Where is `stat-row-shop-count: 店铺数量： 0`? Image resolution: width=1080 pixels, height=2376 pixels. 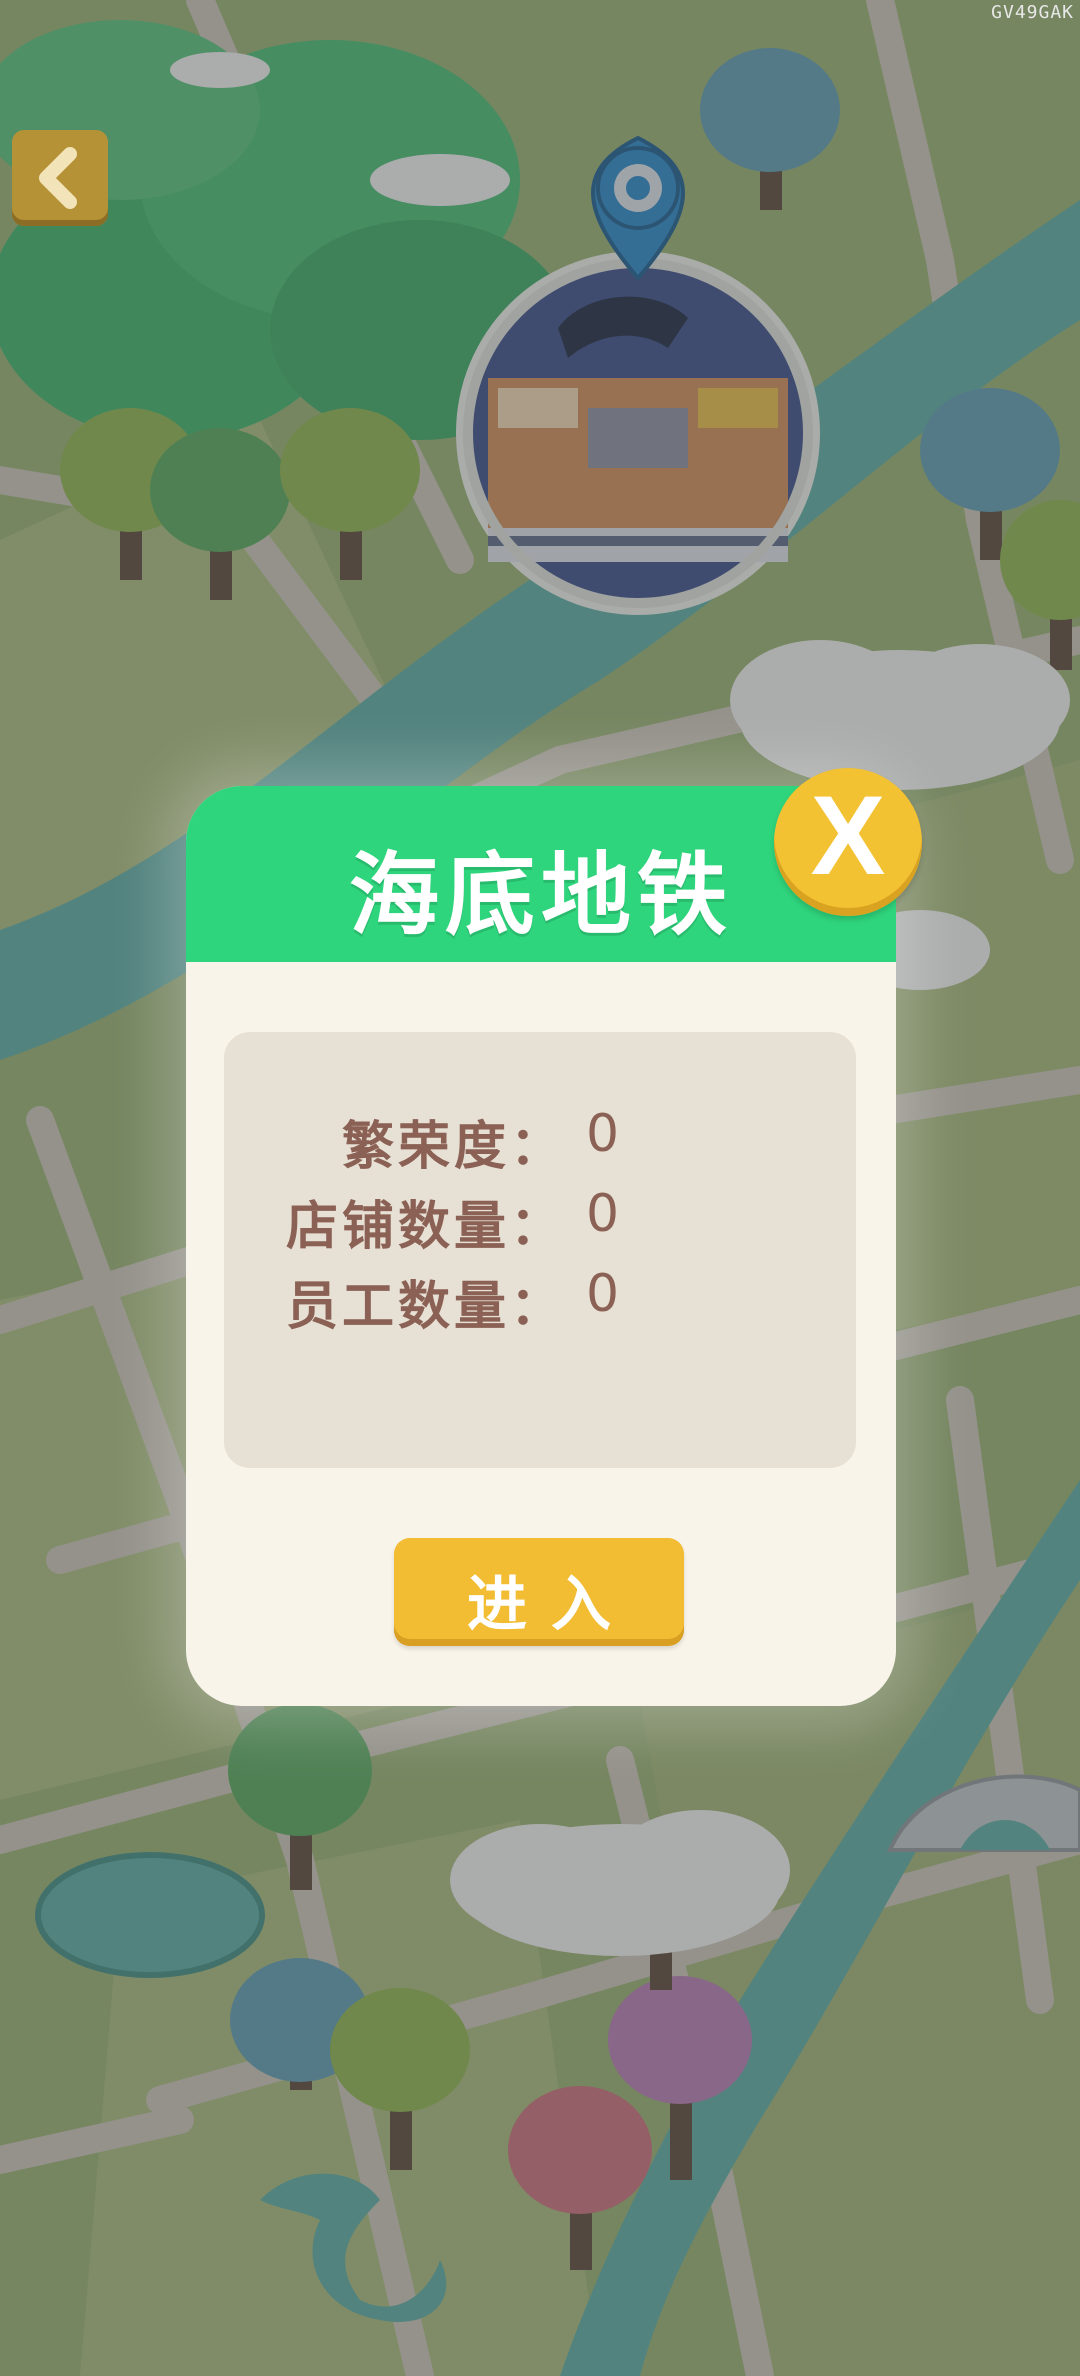
stat-row-shop-count: 店铺数量： 0 is located at coordinates (540, 1220).